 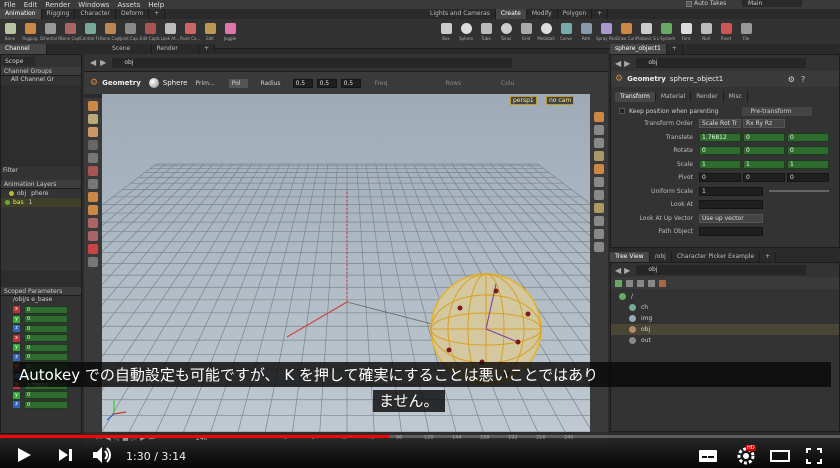 What do you see at coordinates (791, 79) in the screenshot?
I see `param-settings-icon: ⚙` at bounding box center [791, 79].